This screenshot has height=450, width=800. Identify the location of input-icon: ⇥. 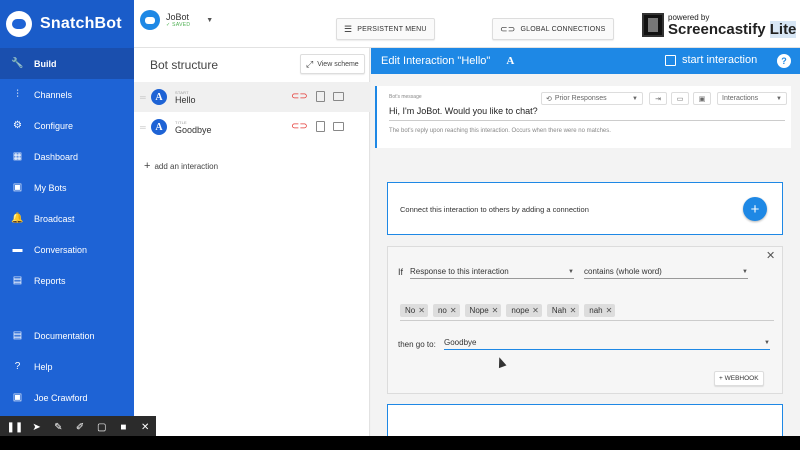
(658, 98).